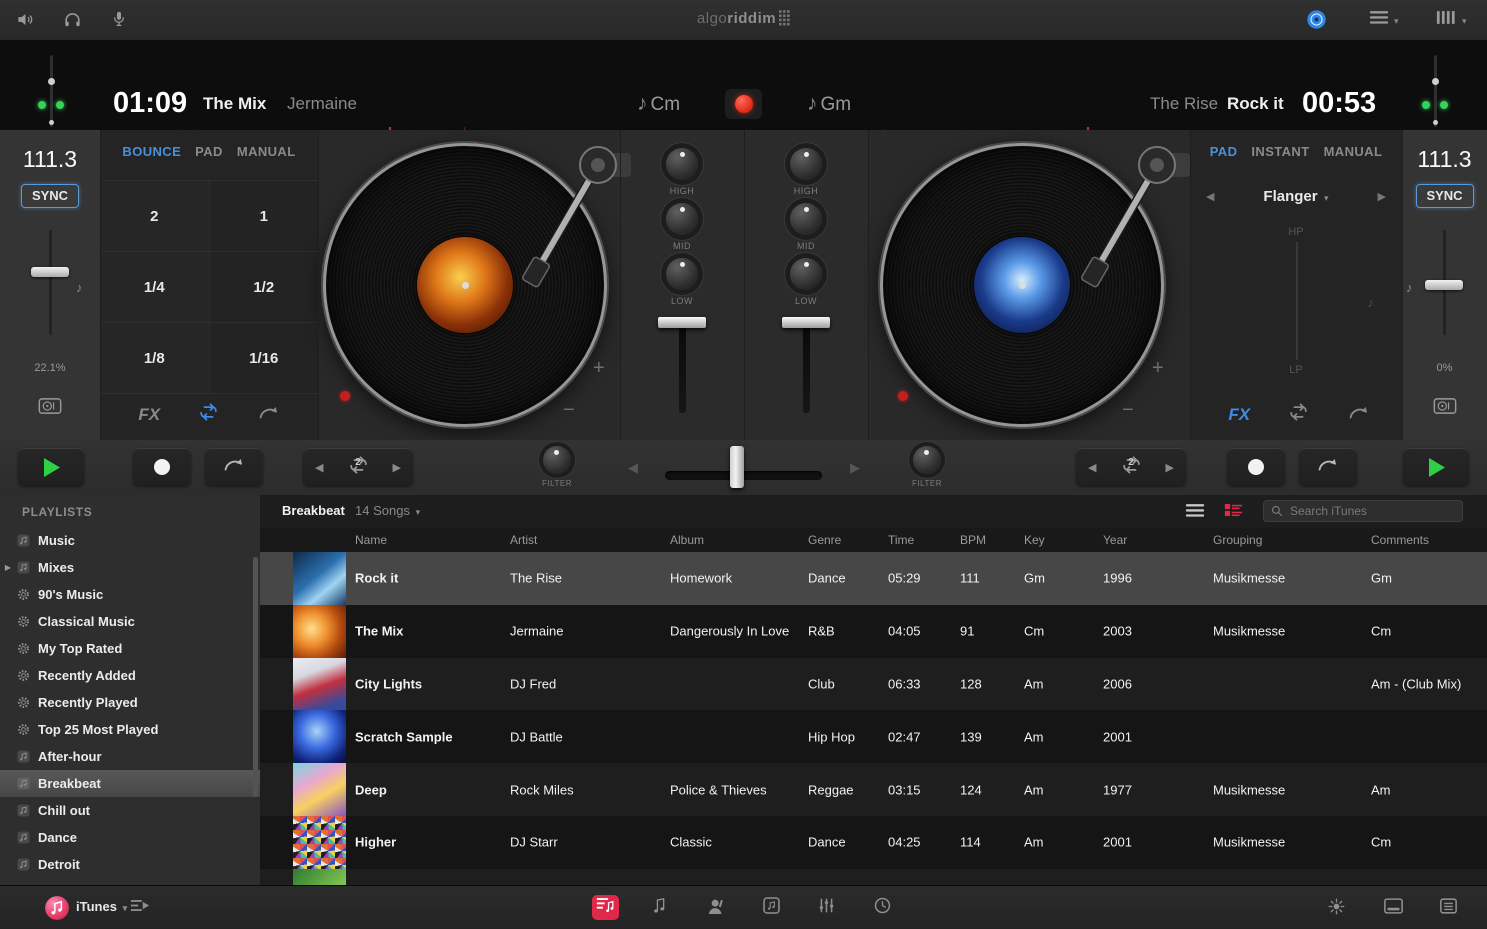 The height and width of the screenshot is (929, 1487). Describe the element at coordinates (1435, 81) in the screenshot. I see `right-meter-handle` at that location.